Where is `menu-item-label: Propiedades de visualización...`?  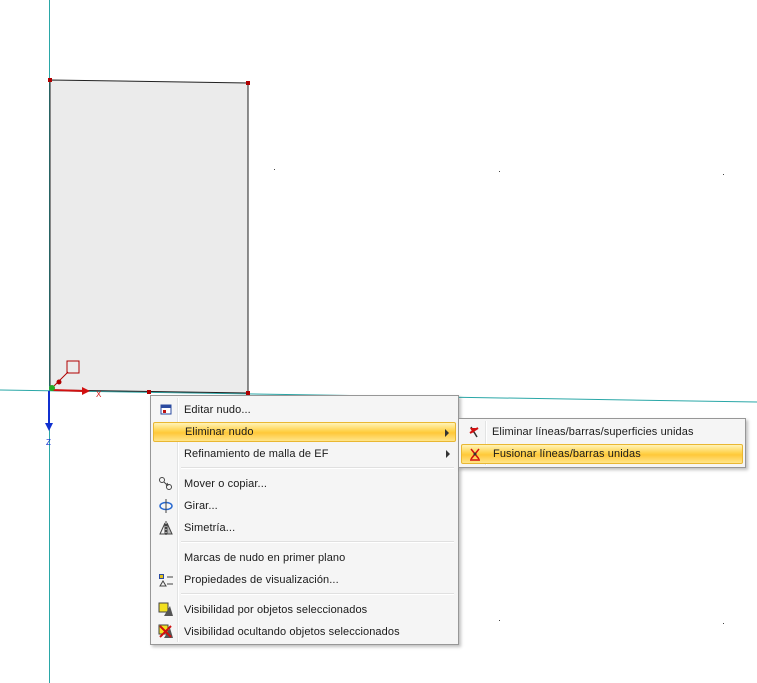
menu-item-label: Propiedades de visualización... is located at coordinates (261, 580).